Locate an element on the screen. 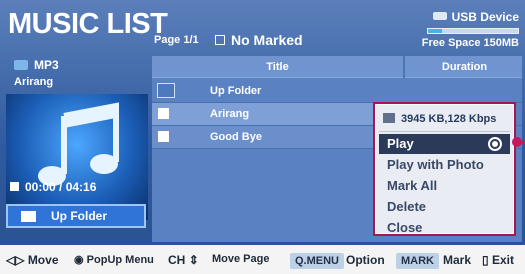 The width and height of the screenshot is (525, 274). ok-button-icon: ◉ is located at coordinates (79, 260).